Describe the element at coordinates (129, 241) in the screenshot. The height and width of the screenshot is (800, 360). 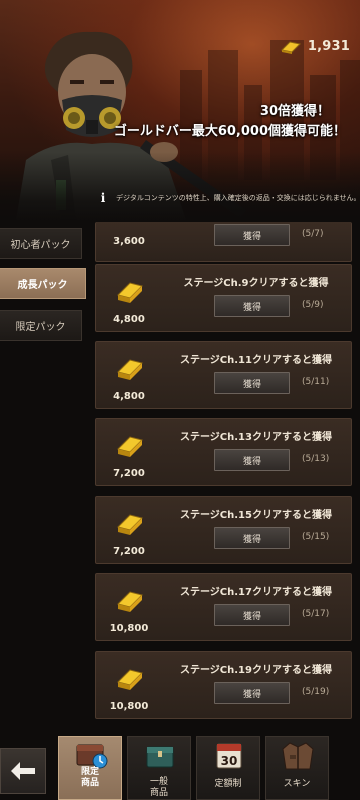
I see `reward-amount: 3,600` at that location.